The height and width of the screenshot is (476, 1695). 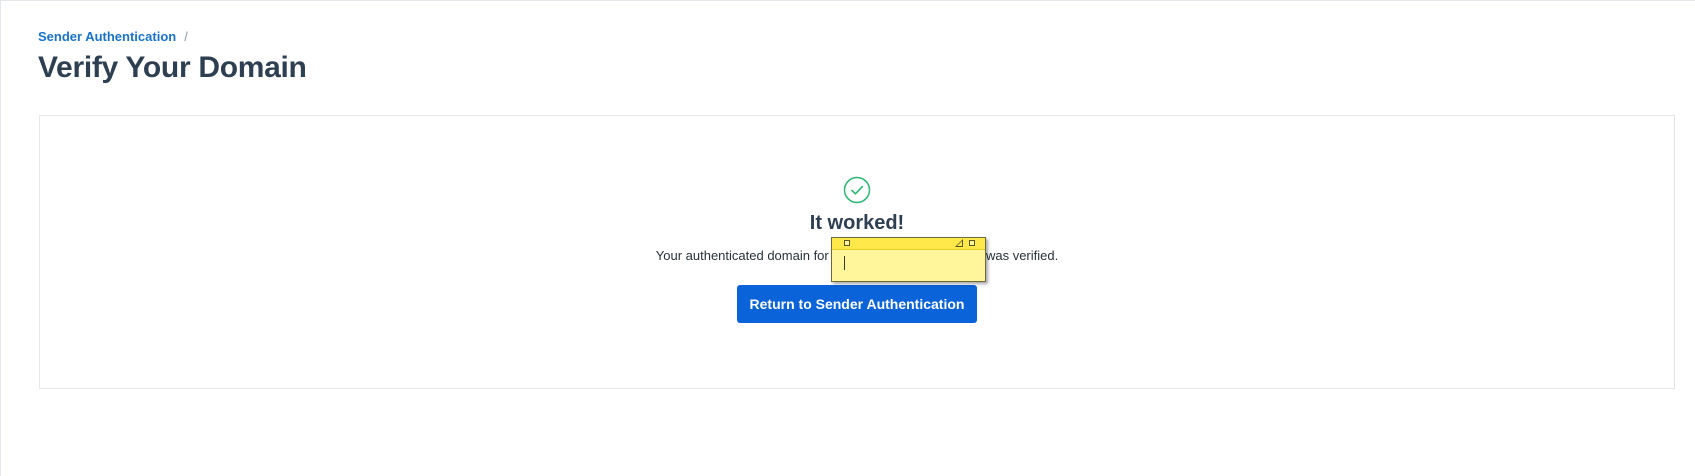 I want to click on sticky-note-resize-icon, so click(x=959, y=243).